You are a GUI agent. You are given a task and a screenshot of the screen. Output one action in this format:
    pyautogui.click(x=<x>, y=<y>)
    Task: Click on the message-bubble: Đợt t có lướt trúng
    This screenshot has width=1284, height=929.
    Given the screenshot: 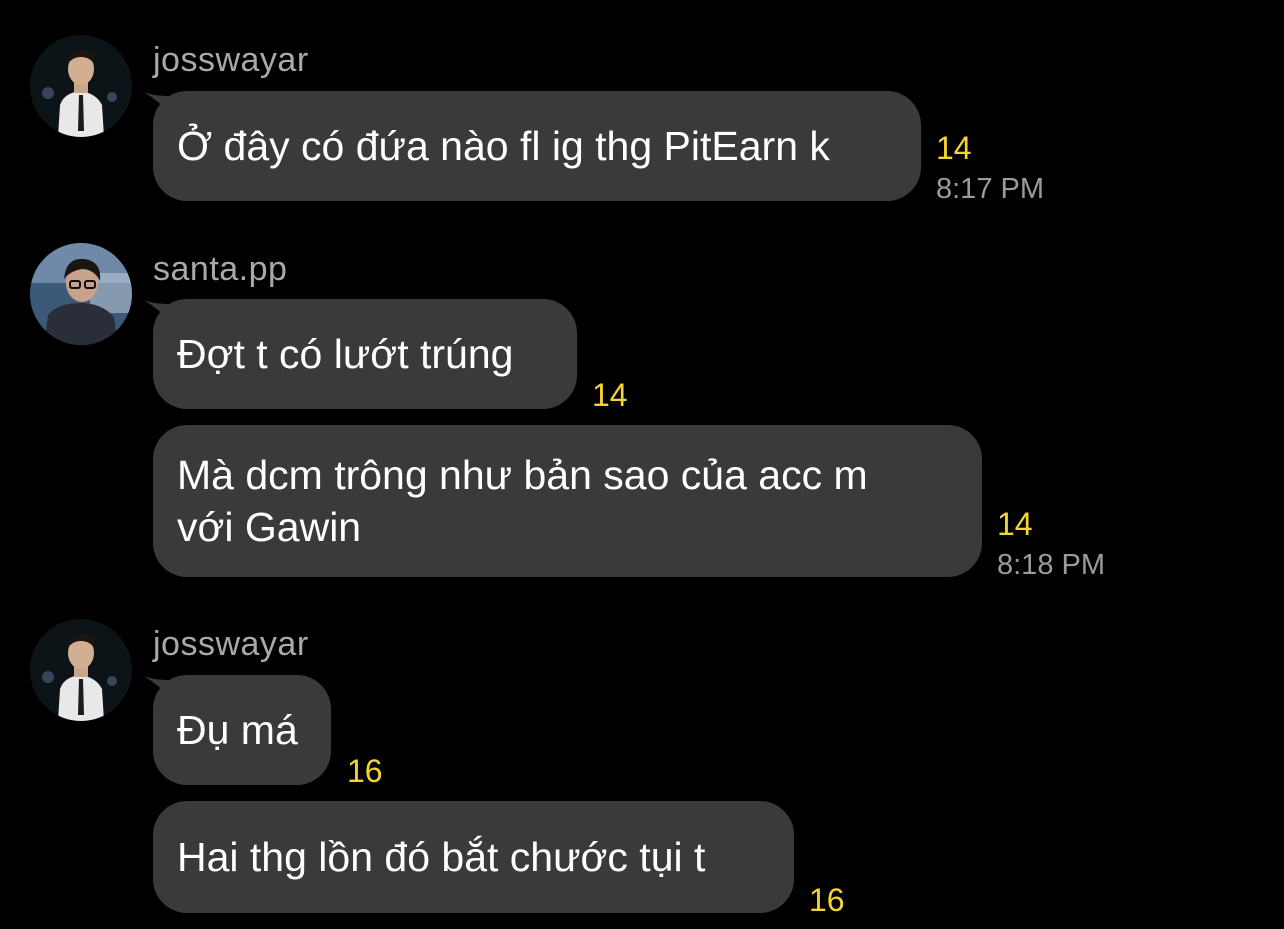 What is the action you would take?
    pyautogui.click(x=365, y=354)
    